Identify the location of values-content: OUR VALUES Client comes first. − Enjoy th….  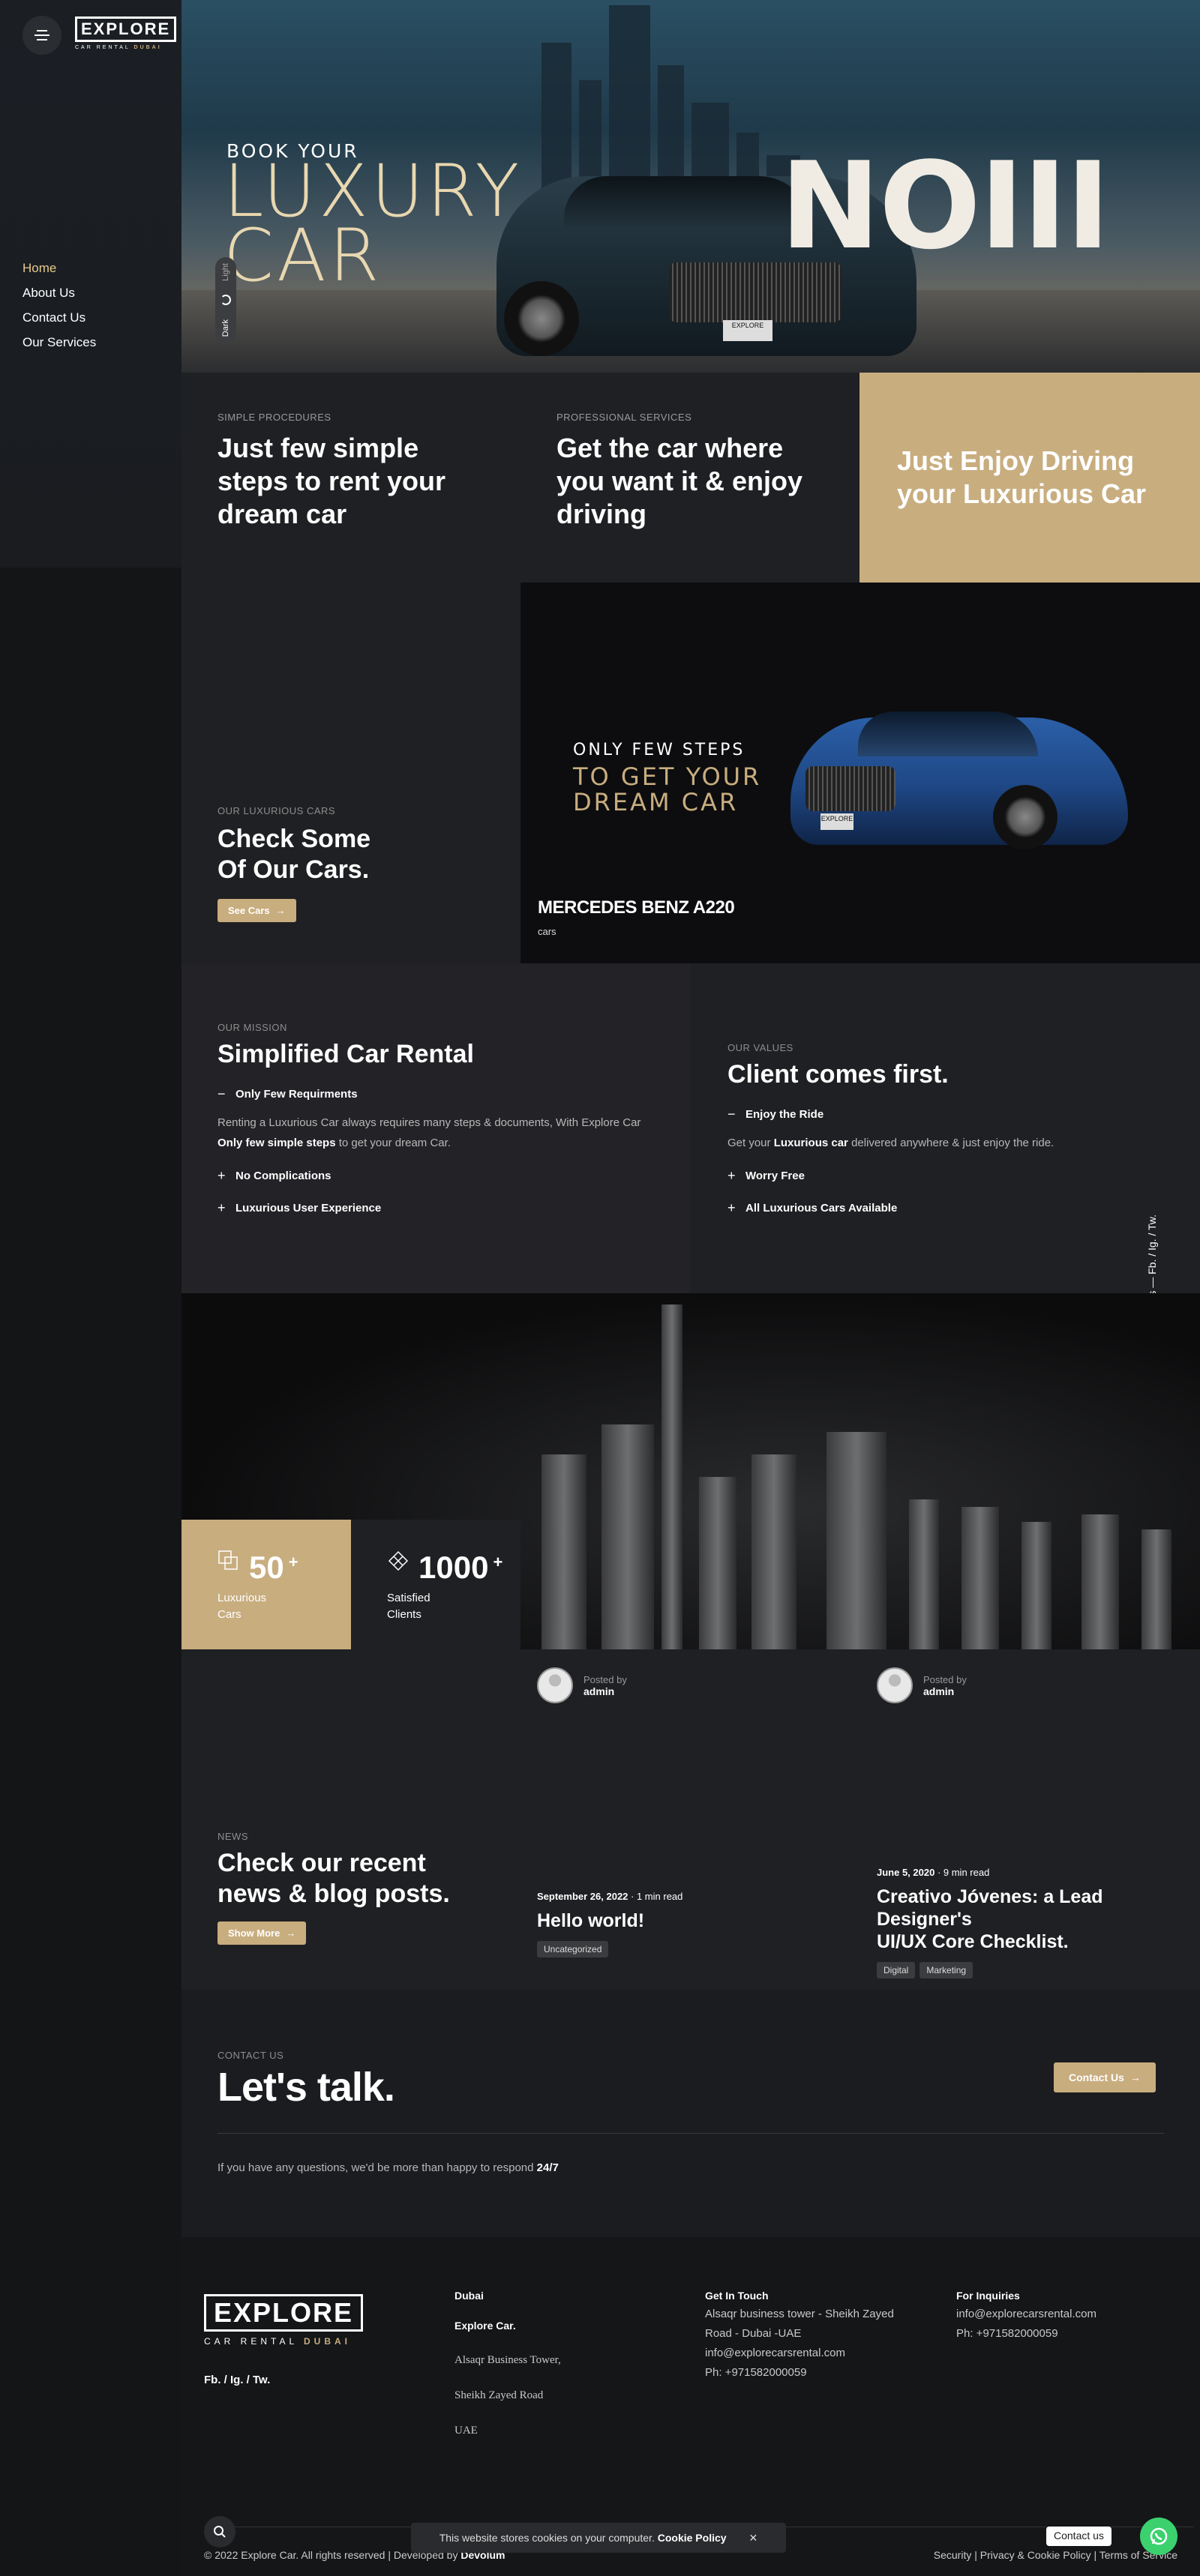
(938, 1129).